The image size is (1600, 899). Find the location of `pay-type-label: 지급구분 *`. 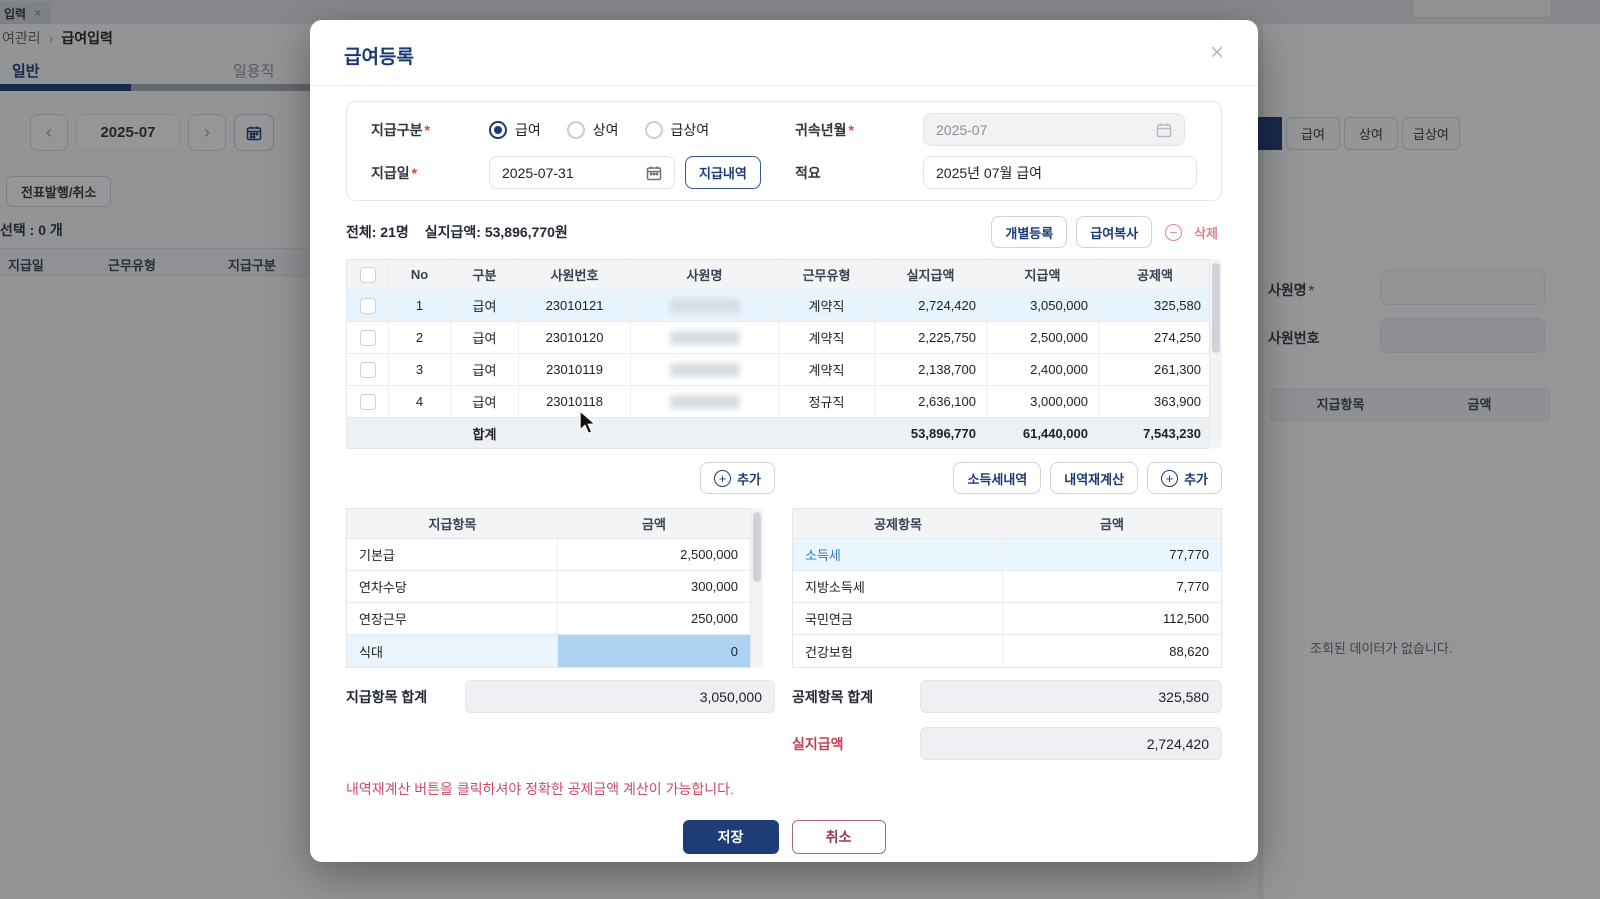

pay-type-label: 지급구분 * is located at coordinates (400, 129).